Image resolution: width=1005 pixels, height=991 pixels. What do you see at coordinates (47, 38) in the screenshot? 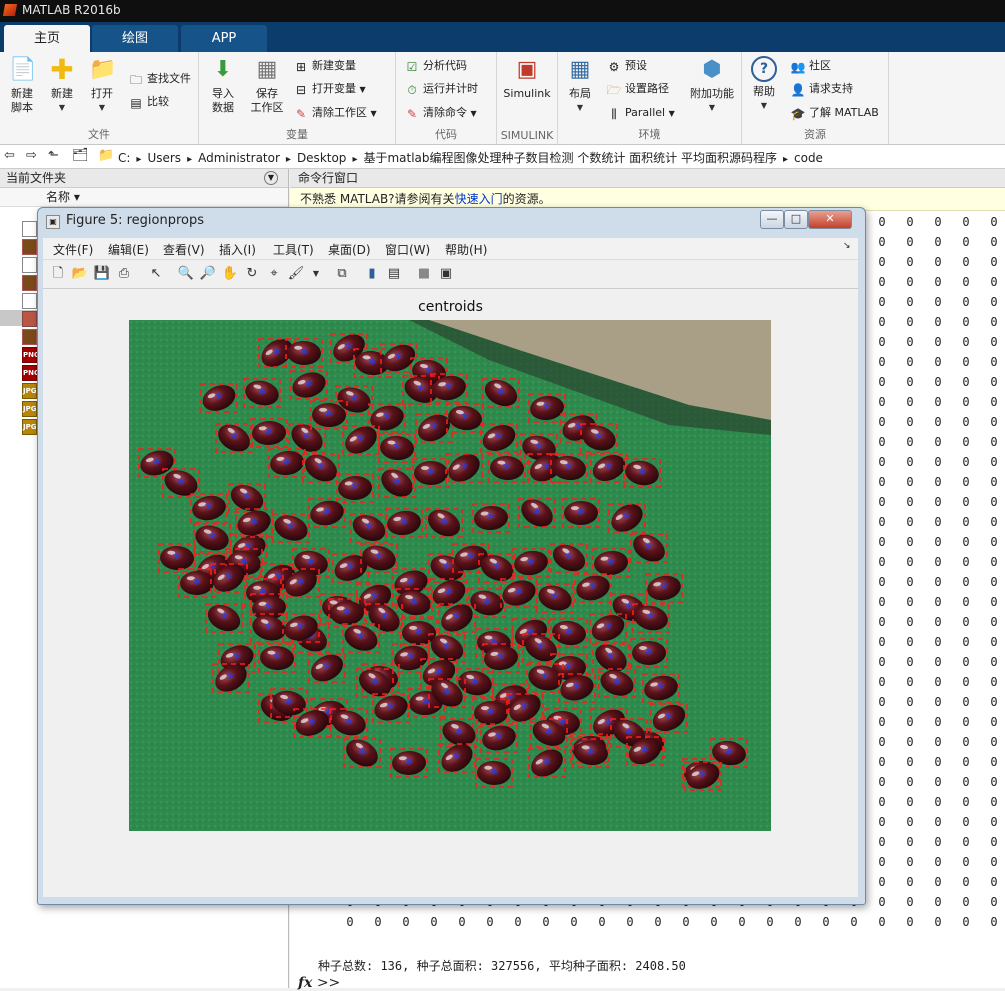
I see `tab-home: 主页` at bounding box center [47, 38].